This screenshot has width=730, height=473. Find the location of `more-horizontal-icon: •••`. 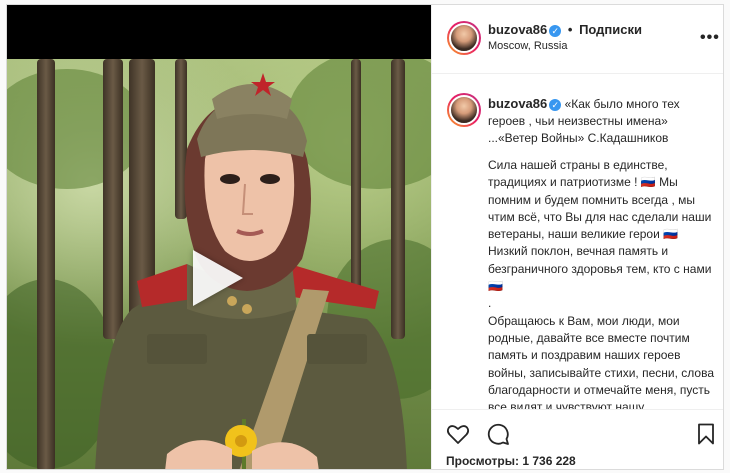

more-horizontal-icon: ••• is located at coordinates (710, 38).